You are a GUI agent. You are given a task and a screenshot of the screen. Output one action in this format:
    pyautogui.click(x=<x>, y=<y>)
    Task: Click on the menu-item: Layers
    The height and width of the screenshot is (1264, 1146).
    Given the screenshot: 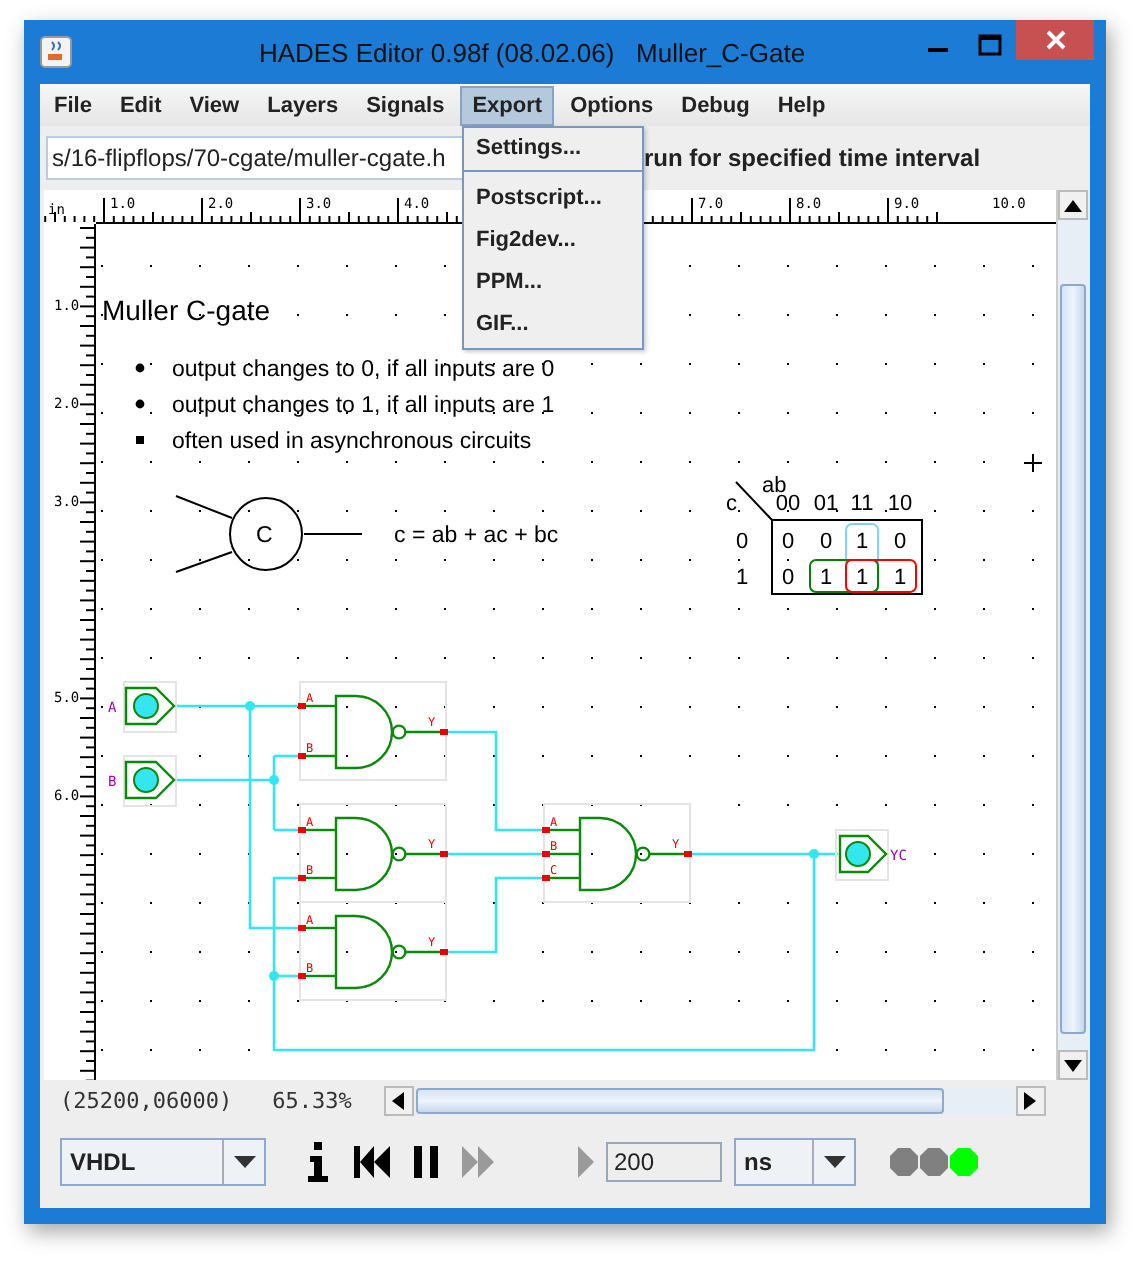 What is the action you would take?
    pyautogui.click(x=303, y=105)
    